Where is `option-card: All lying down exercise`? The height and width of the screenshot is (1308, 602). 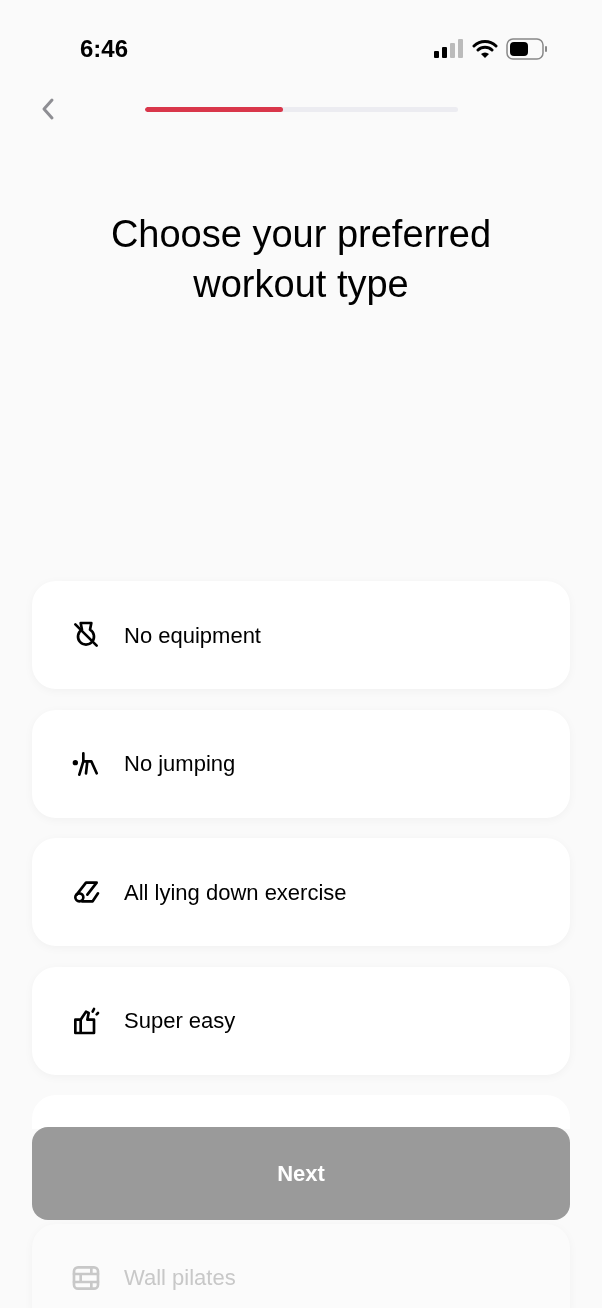
option-card: All lying down exercise is located at coordinates (301, 892).